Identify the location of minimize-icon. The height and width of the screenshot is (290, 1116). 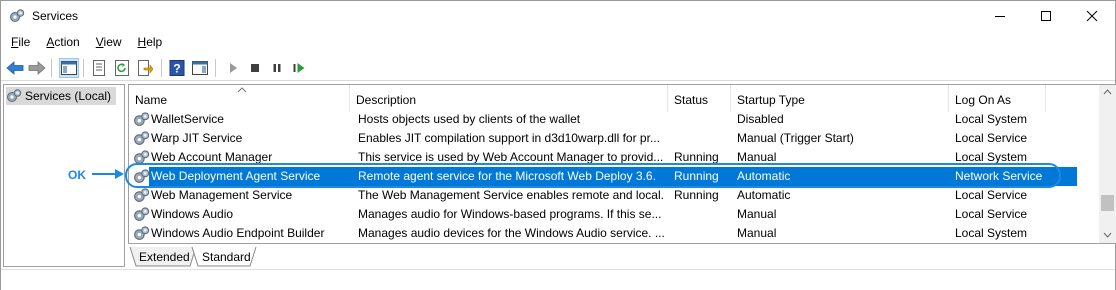
(1000, 16).